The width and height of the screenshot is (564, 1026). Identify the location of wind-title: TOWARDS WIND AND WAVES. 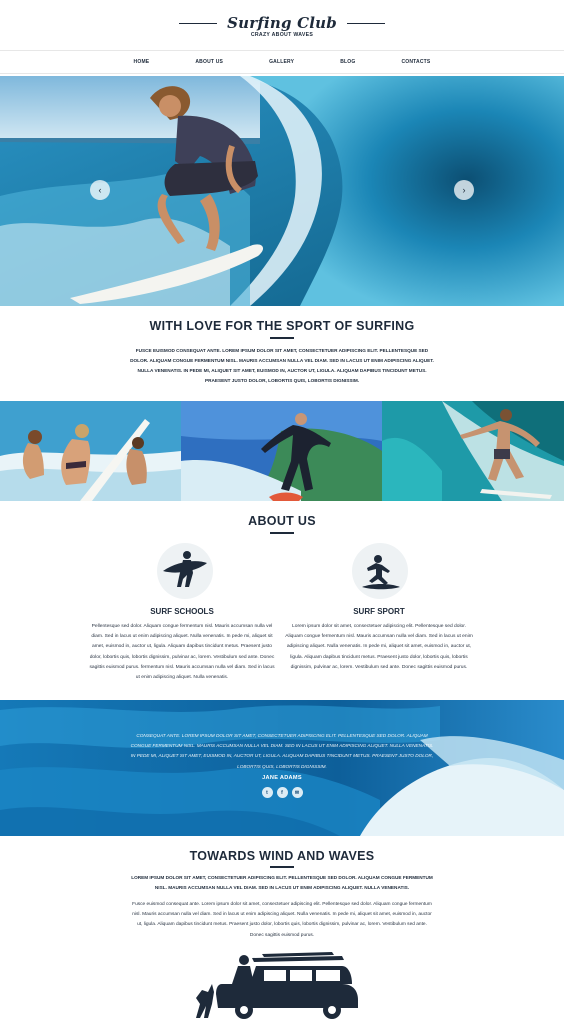
(282, 856).